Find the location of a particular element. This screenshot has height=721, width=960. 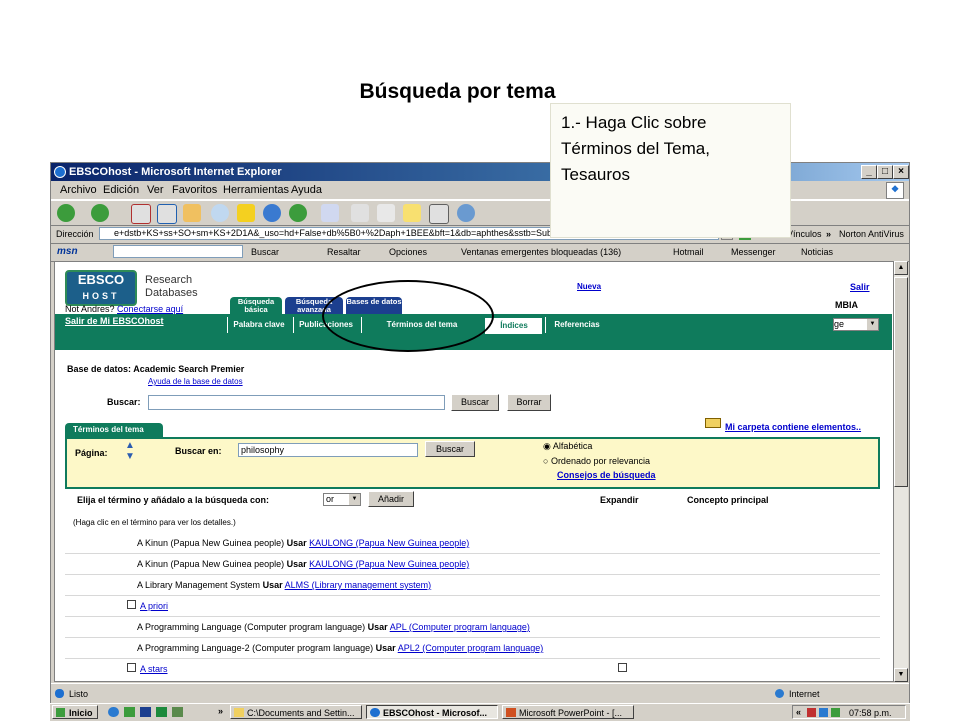

print-icon is located at coordinates (360, 213).